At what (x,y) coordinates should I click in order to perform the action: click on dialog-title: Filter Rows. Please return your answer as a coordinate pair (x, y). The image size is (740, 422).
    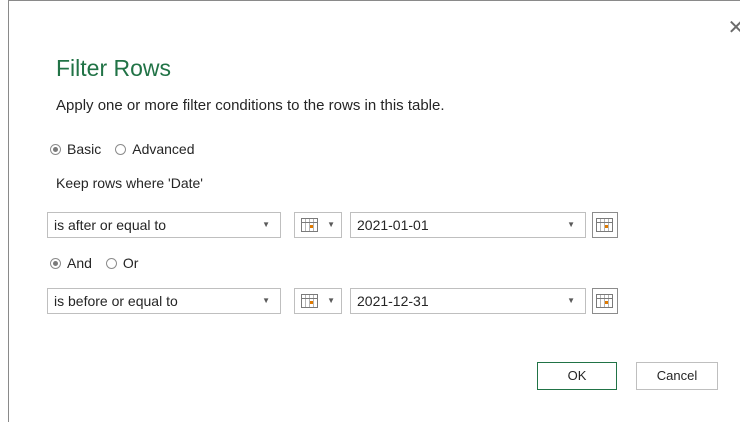
    Looking at the image, I should click on (114, 68).